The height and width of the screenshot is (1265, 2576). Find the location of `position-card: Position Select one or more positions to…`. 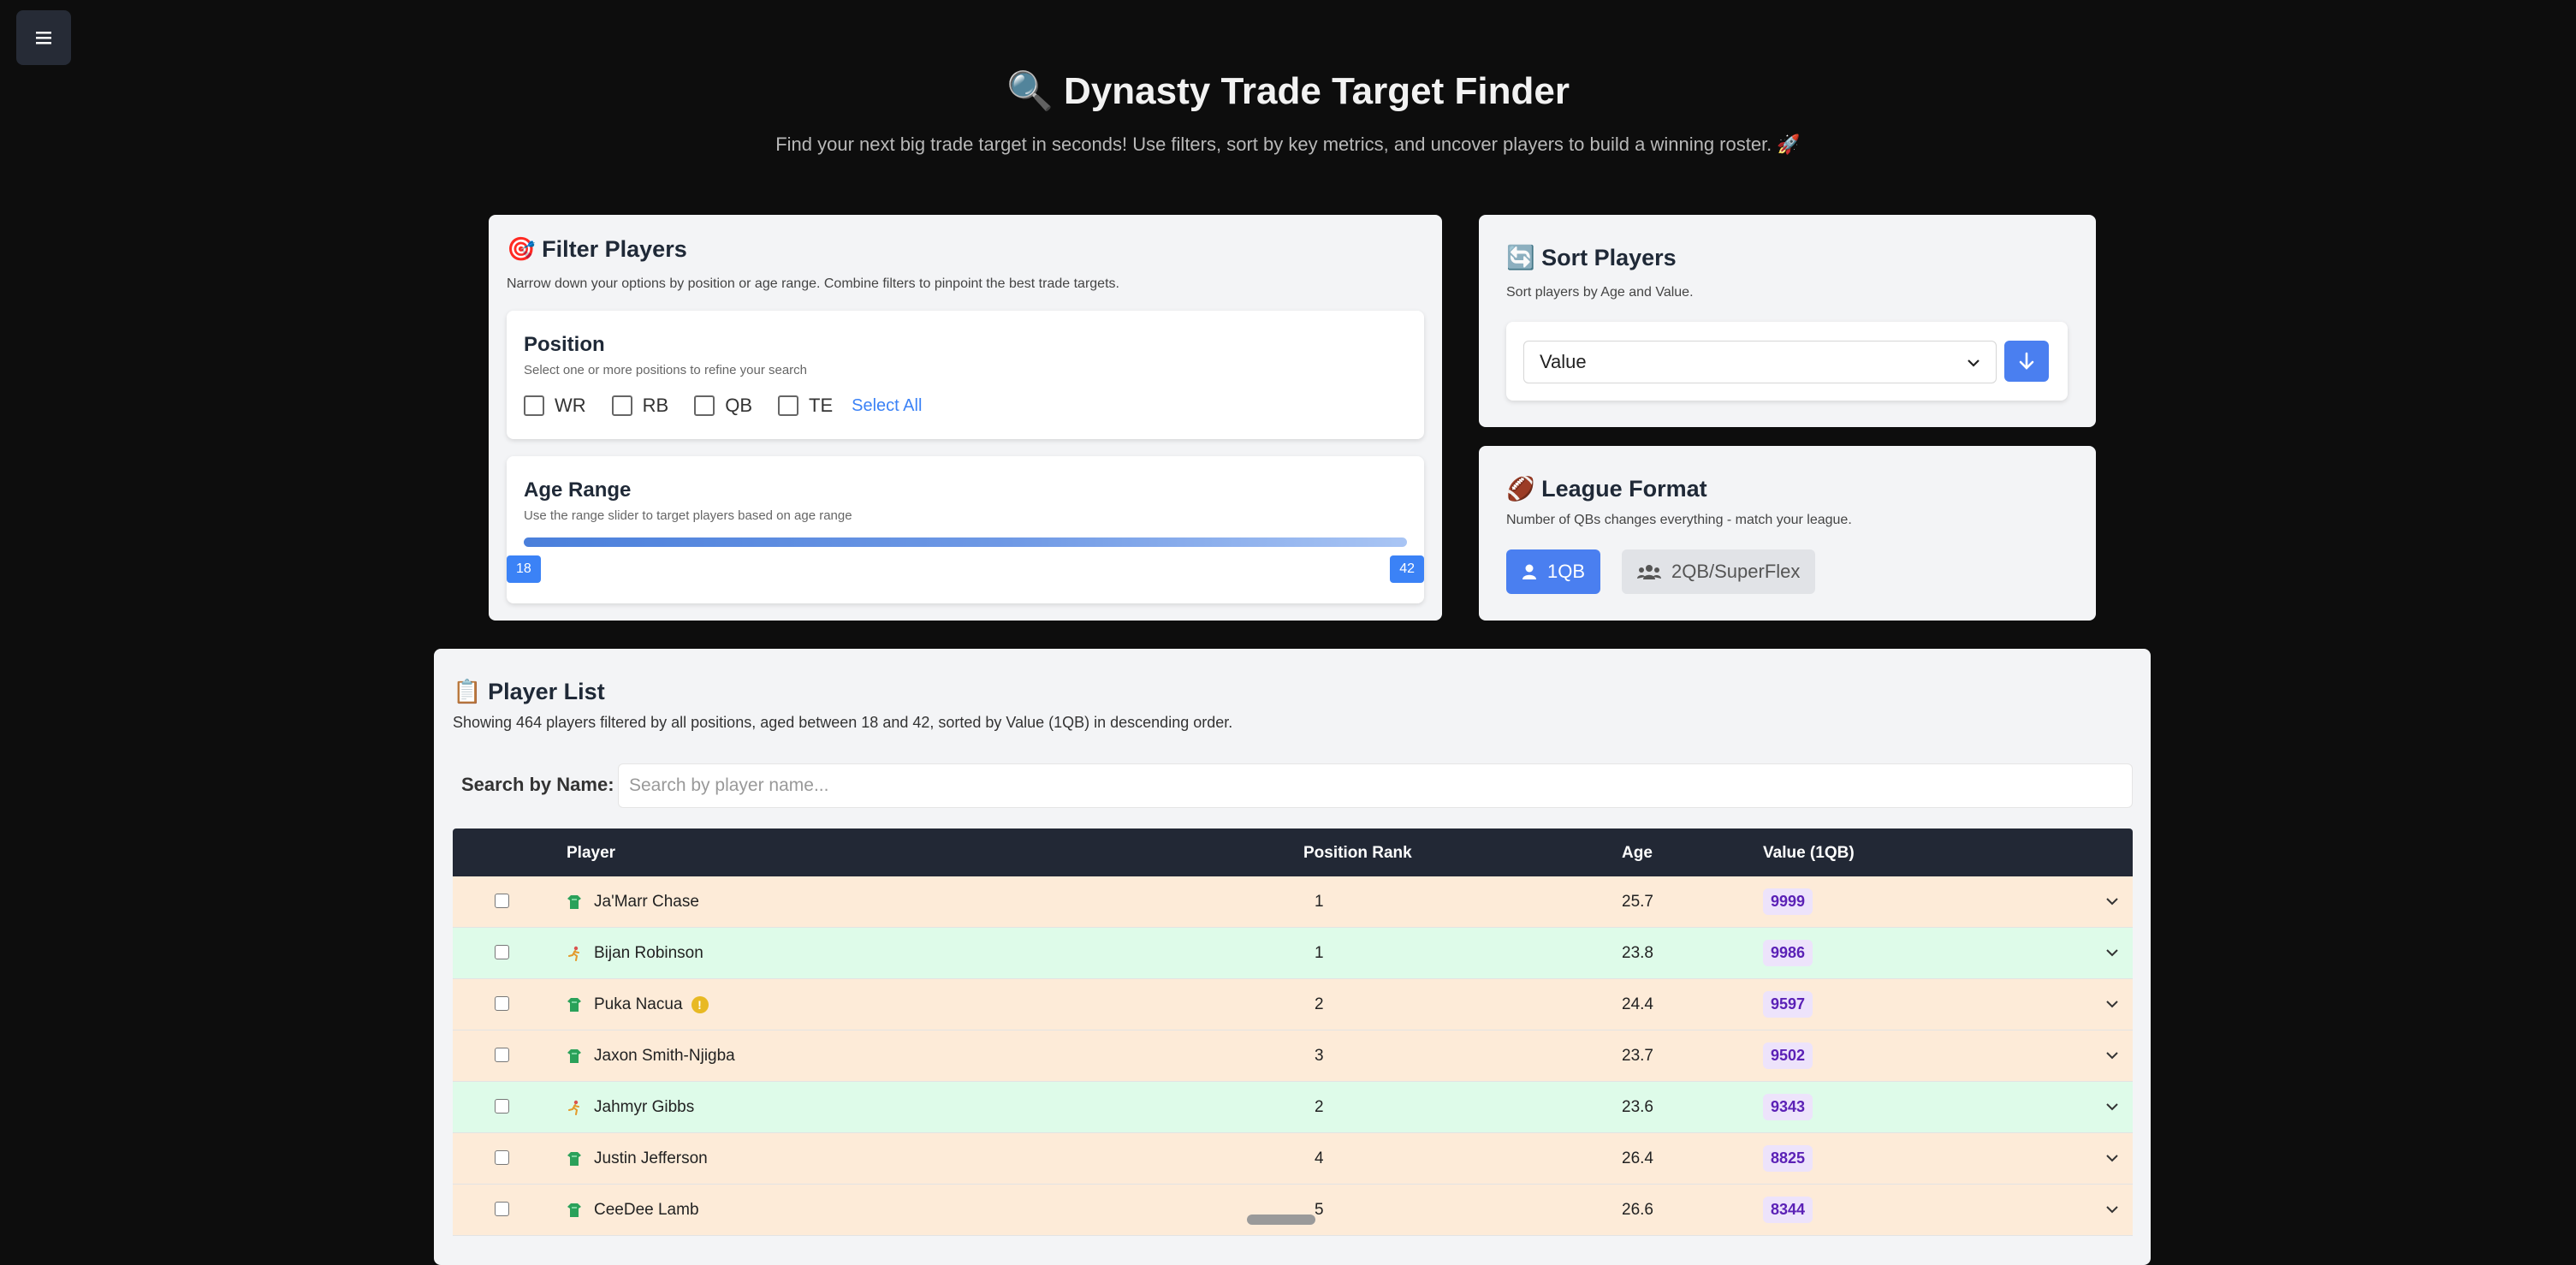

position-card: Position Select one or more positions to… is located at coordinates (965, 375).